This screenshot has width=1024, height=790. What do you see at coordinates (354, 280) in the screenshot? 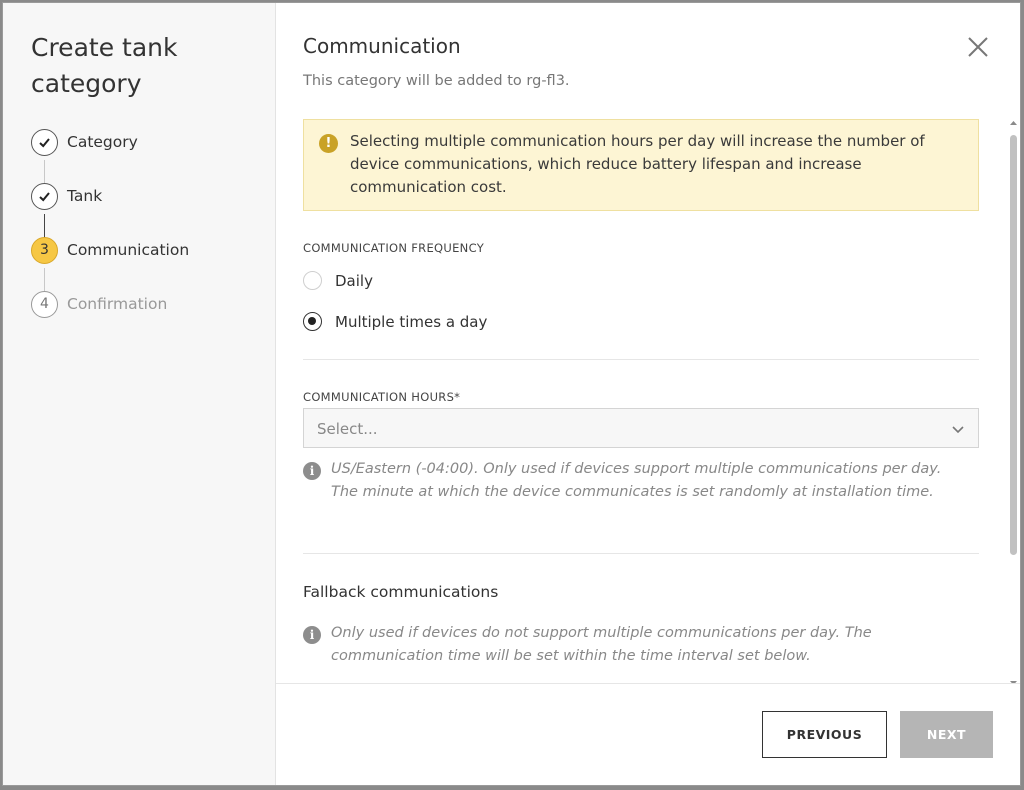
I see `radio-label: Daily` at bounding box center [354, 280].